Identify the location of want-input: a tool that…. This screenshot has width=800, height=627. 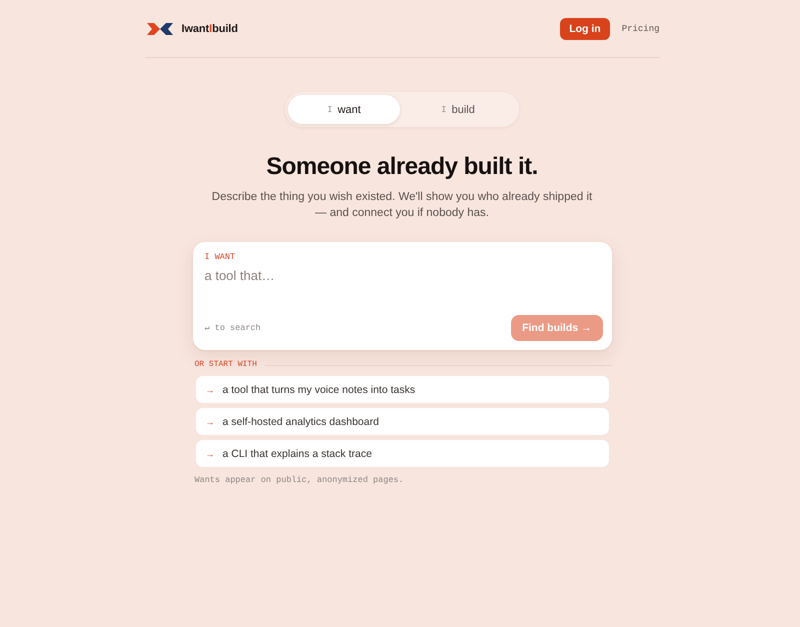
(403, 288).